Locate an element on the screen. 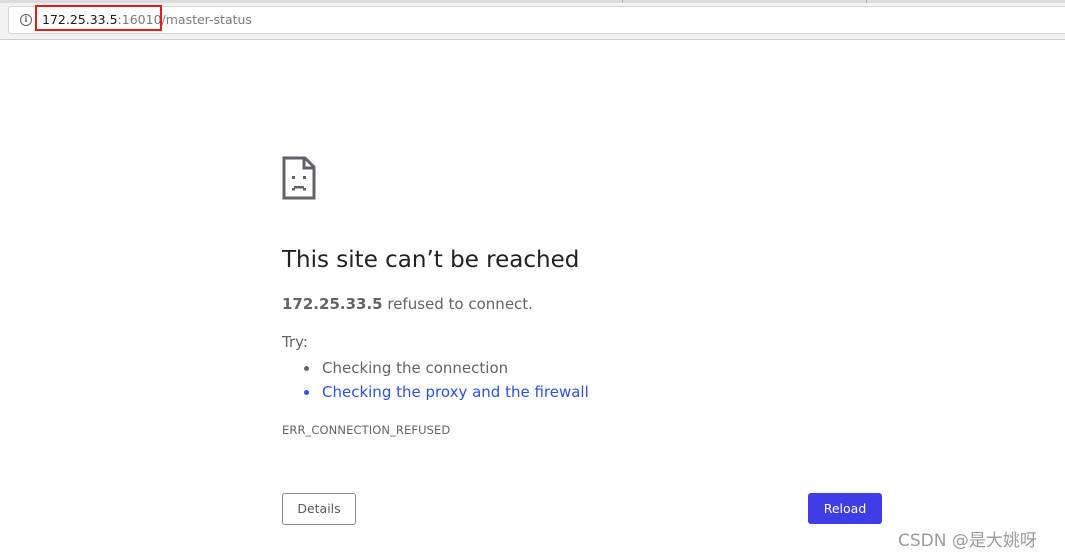 This screenshot has height=560, width=1065. reload-button: Reload is located at coordinates (845, 508).